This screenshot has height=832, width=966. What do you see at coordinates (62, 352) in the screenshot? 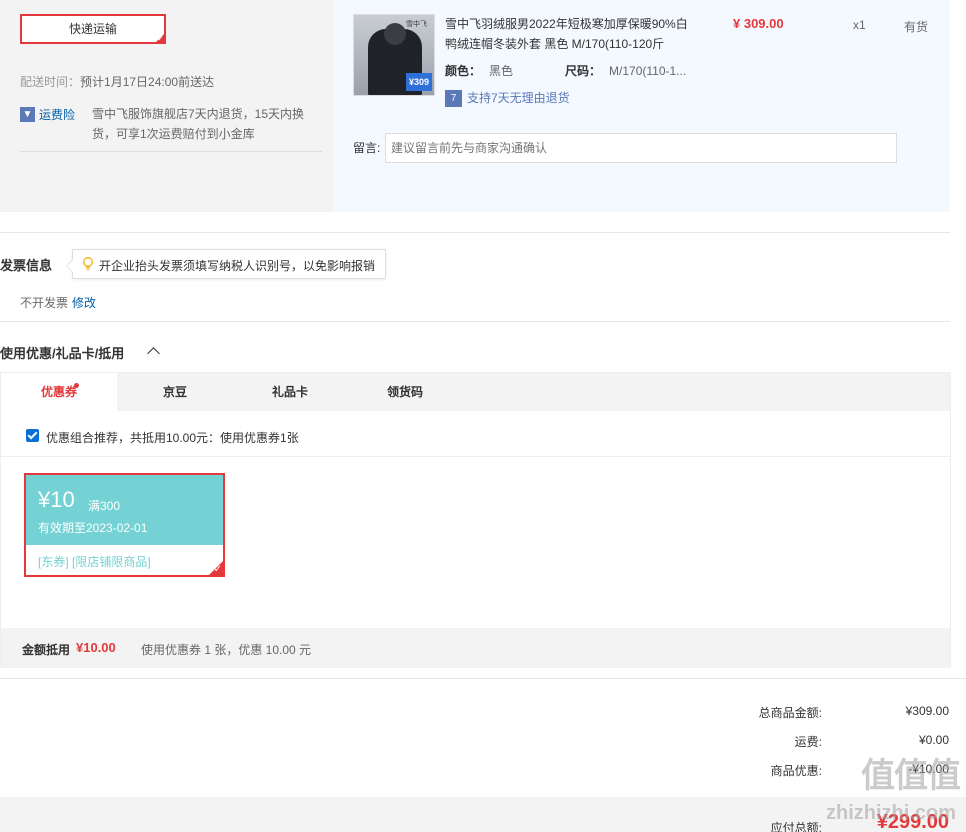
I see `discounts-title: 使用优惠/礼品卡/抵用` at bounding box center [62, 352].